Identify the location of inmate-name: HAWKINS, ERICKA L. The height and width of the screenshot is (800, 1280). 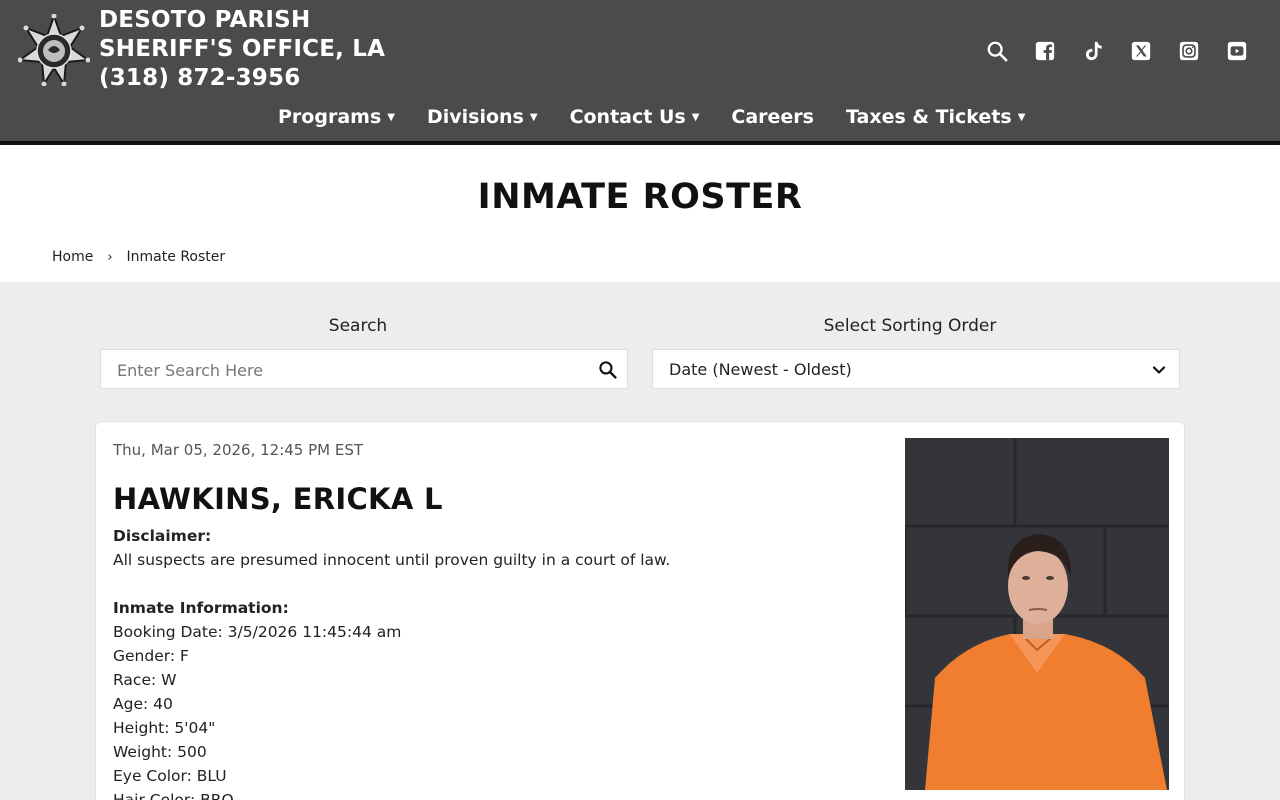
(278, 499).